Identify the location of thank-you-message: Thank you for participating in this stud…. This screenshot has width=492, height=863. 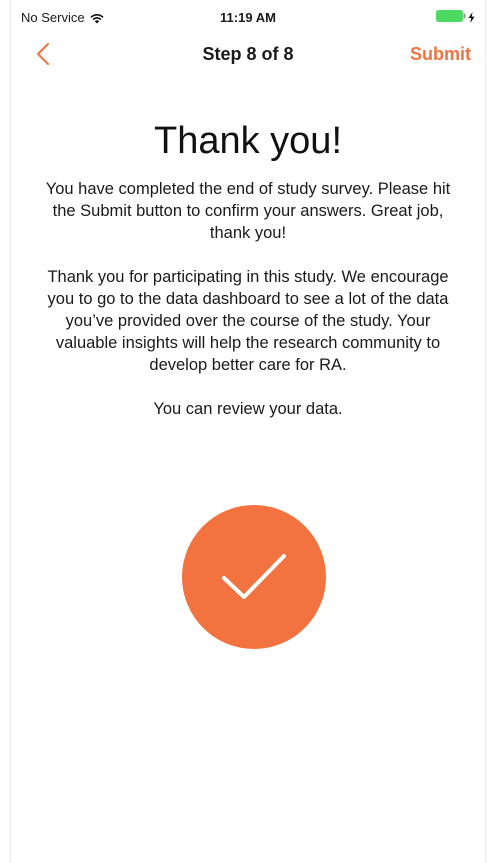
(248, 321).